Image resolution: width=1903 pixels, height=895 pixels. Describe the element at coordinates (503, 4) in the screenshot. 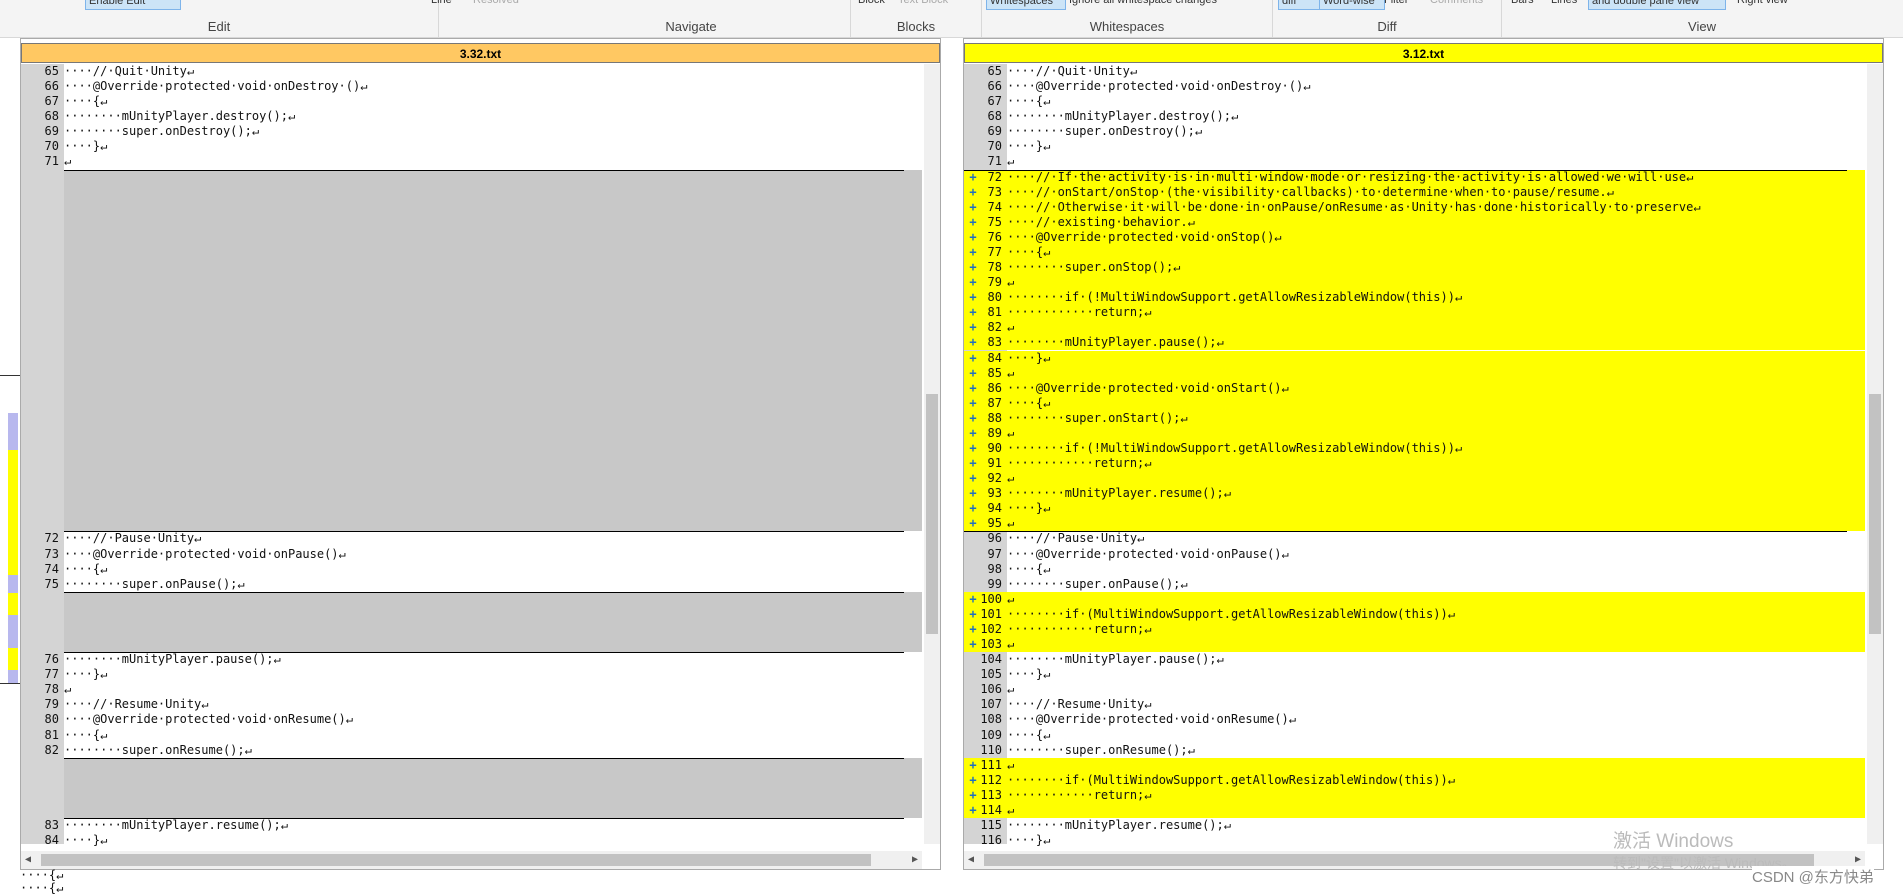

I see `resolved-button: Resolved` at that location.